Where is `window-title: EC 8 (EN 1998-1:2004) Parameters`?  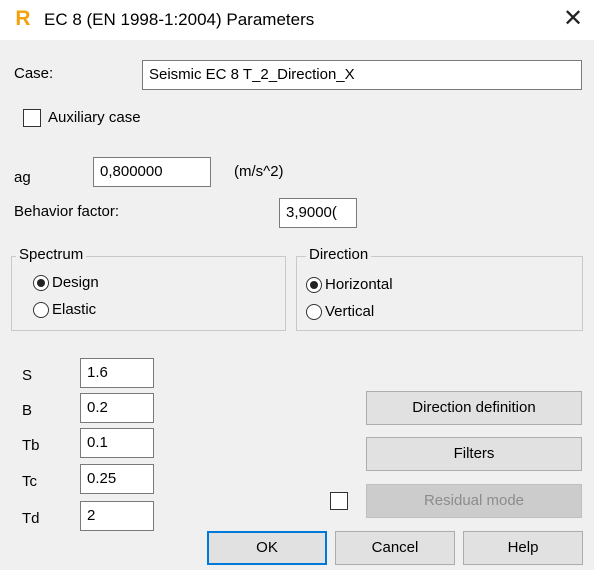 window-title: EC 8 (EN 1998-1:2004) Parameters is located at coordinates (179, 19).